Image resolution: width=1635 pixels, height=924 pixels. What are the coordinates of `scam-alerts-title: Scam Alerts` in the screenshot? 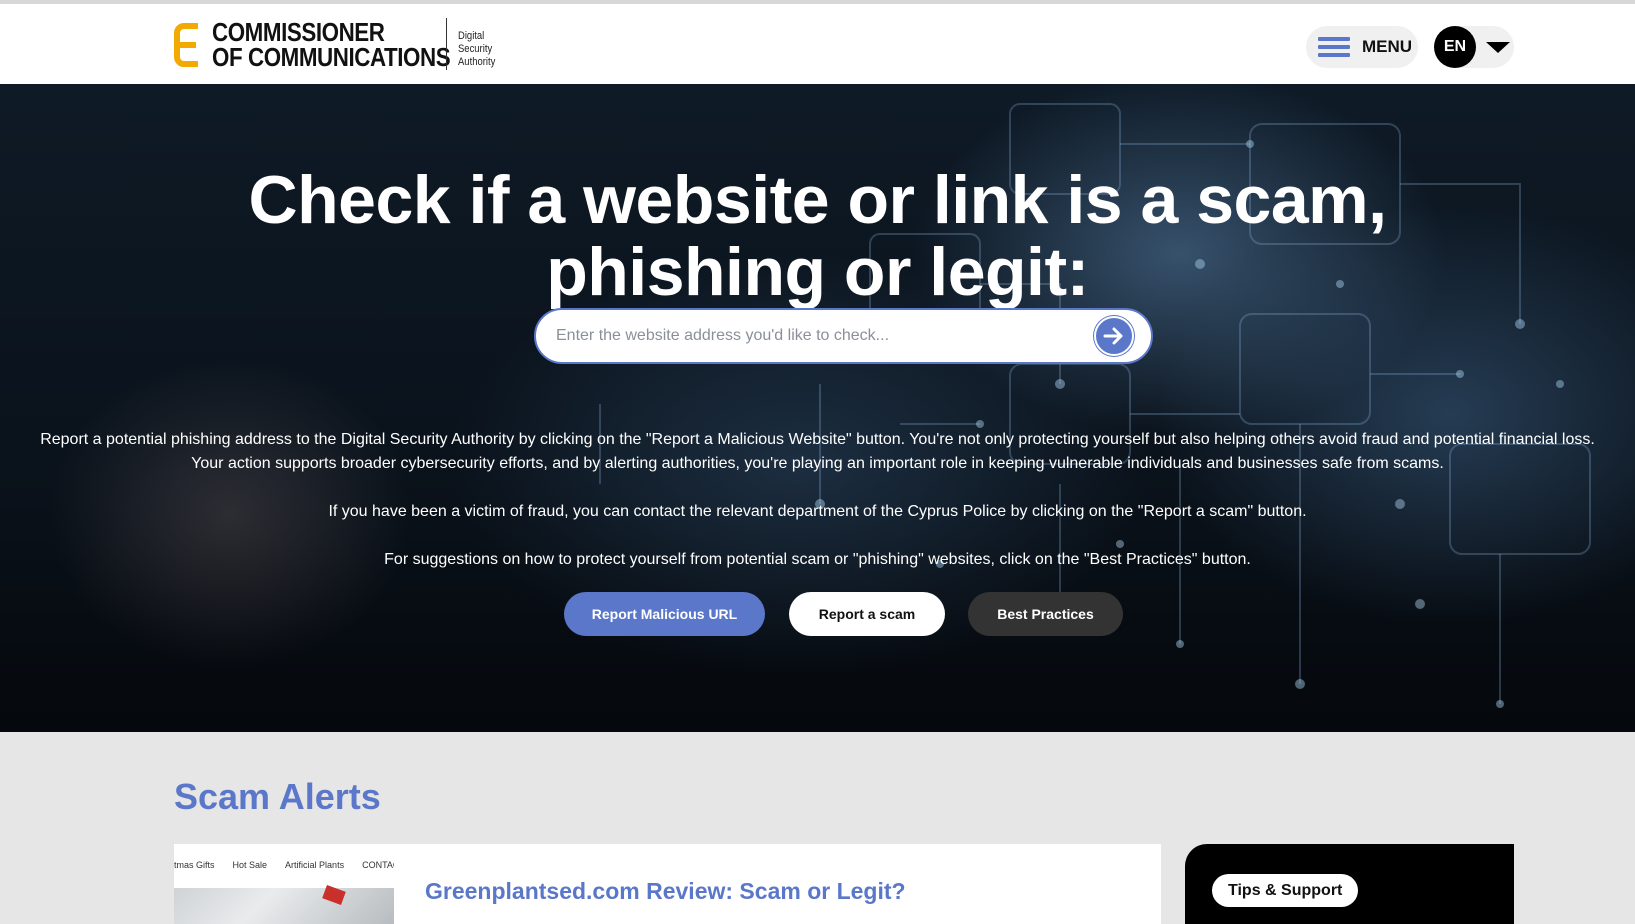 It's located at (277, 796).